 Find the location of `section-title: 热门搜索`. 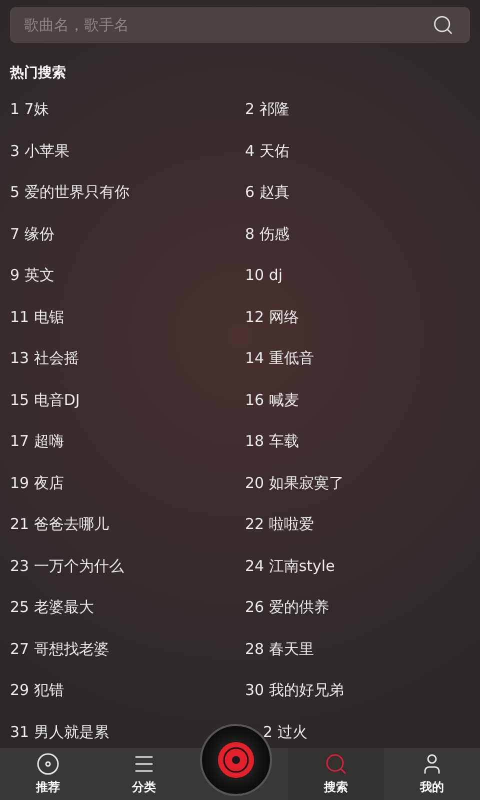

section-title: 热门搜索 is located at coordinates (38, 73).